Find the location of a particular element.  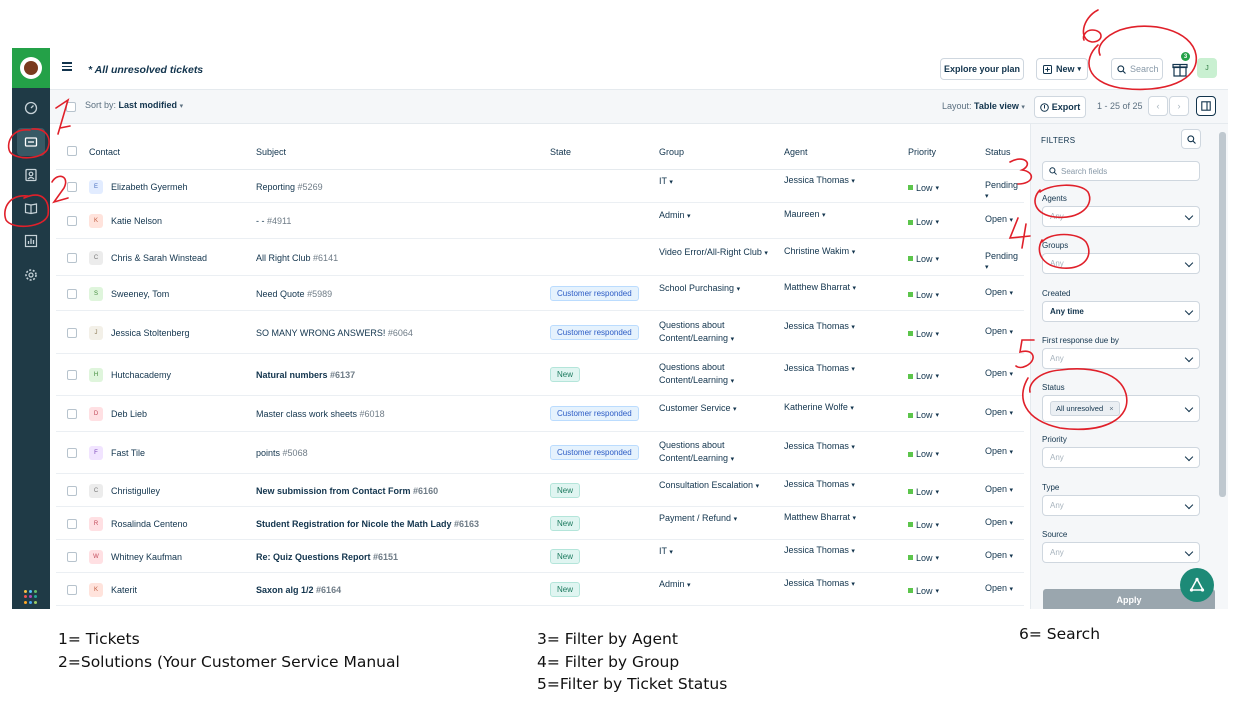

explore-plan-button: Explore your plan is located at coordinates (982, 69).